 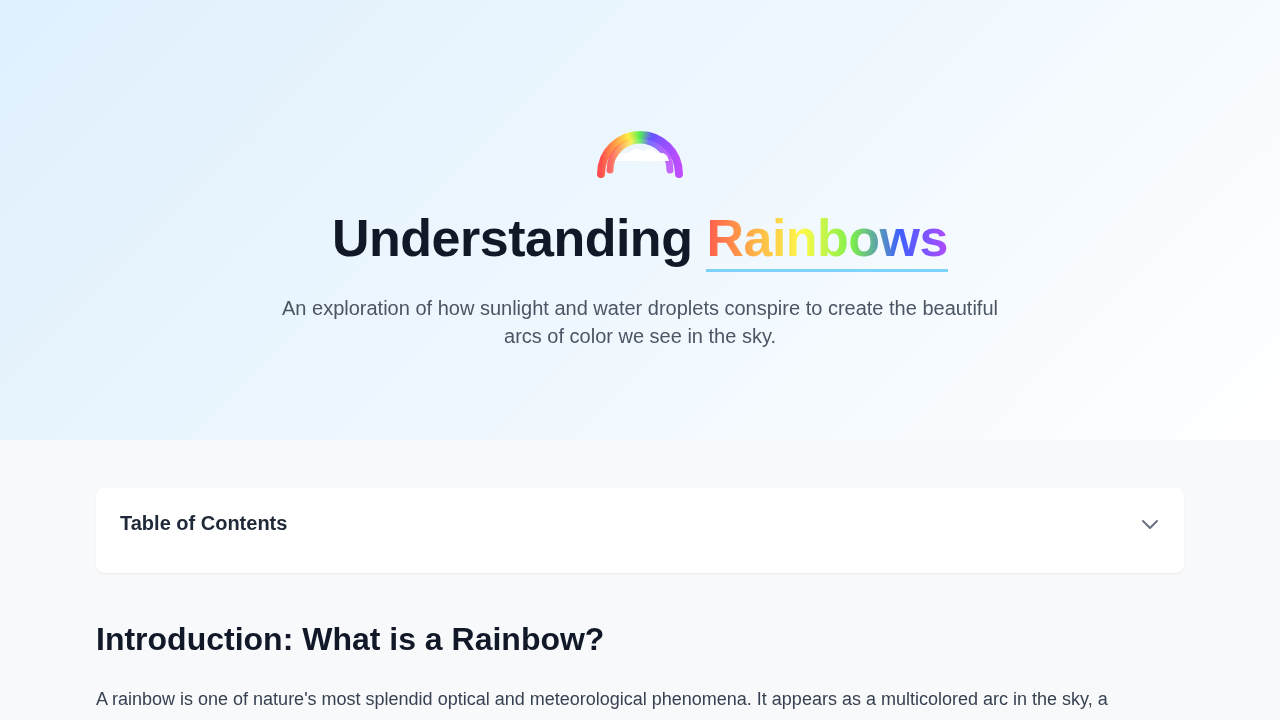 I want to click on section-heading: Introduction: What is a Rainbow?, so click(x=351, y=639).